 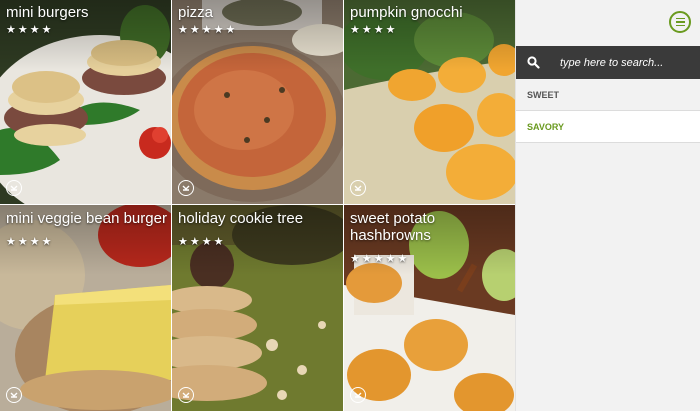 I want to click on recipe-title: pumpkin gnocchi, so click(x=406, y=12).